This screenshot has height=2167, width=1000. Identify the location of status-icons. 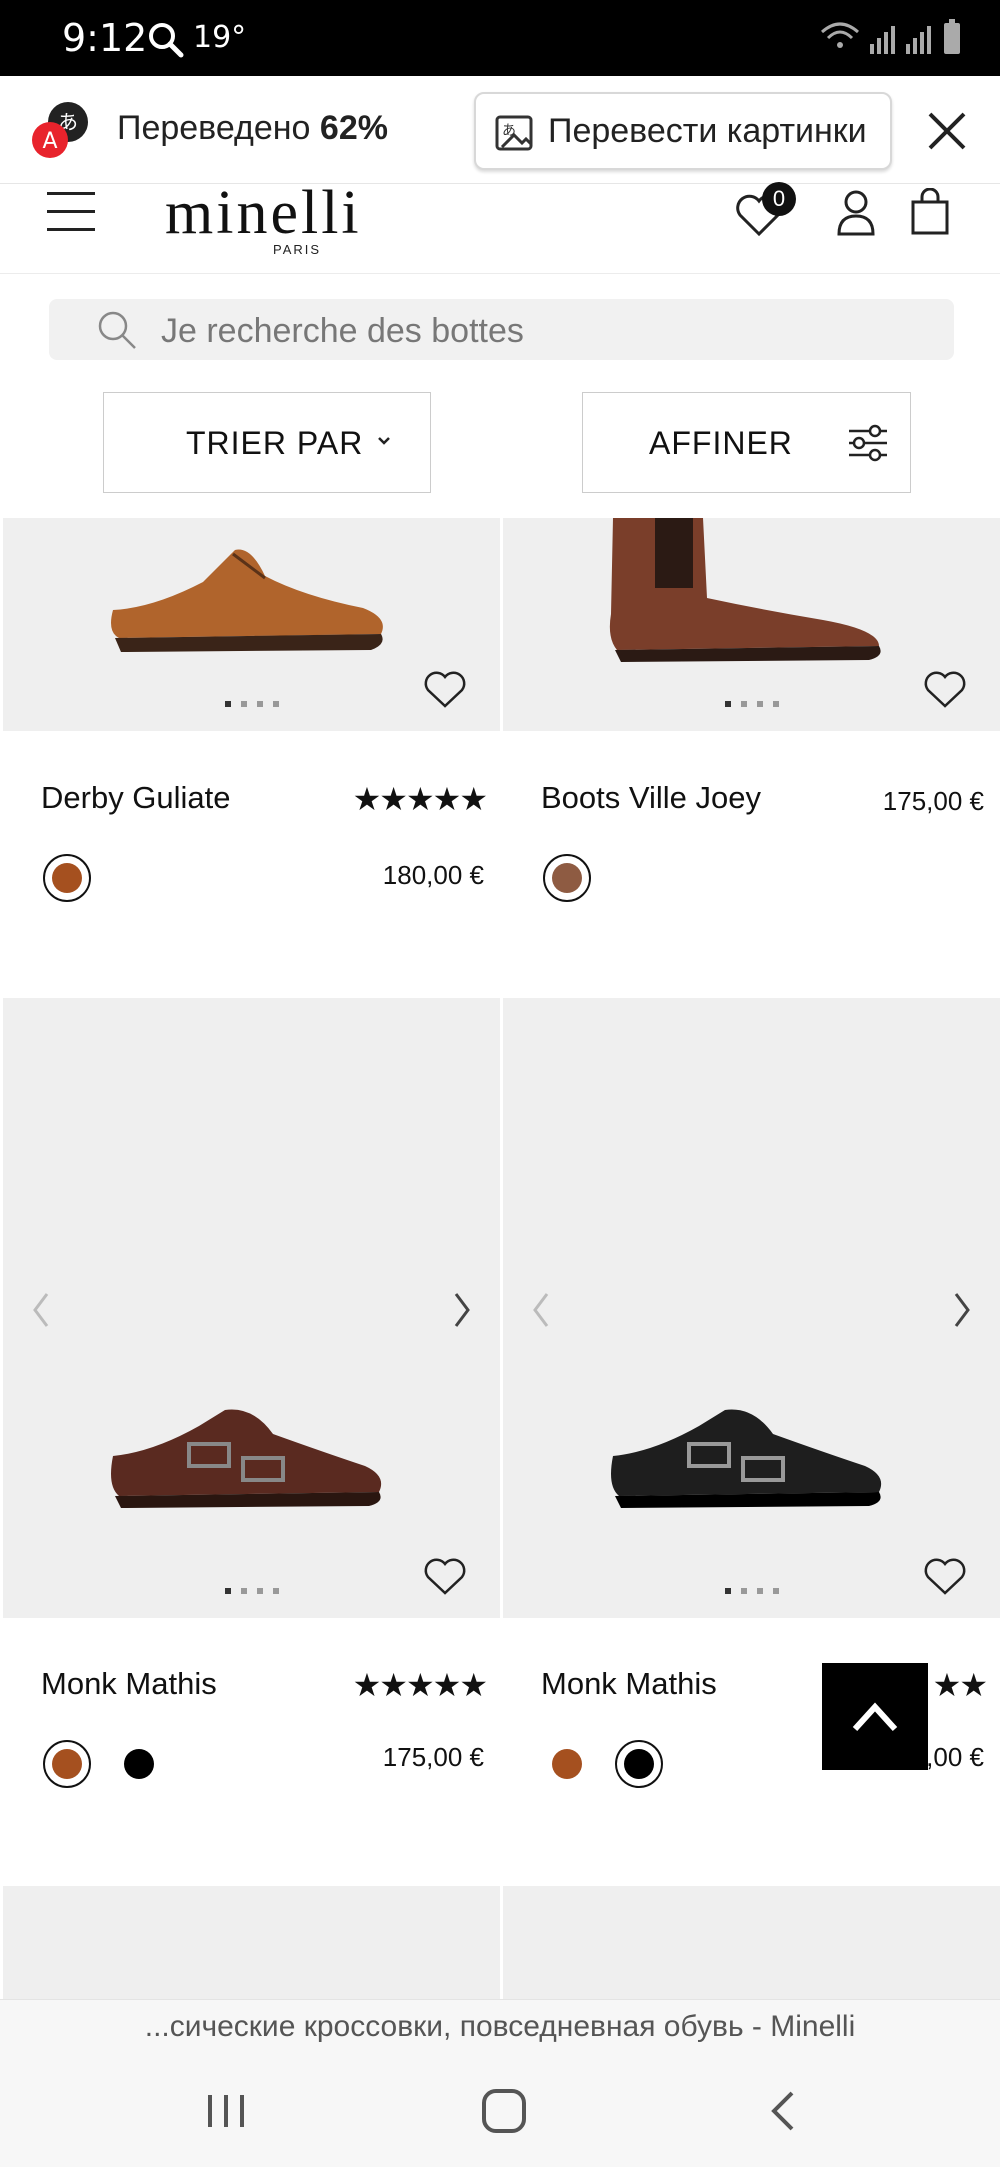
(890, 36).